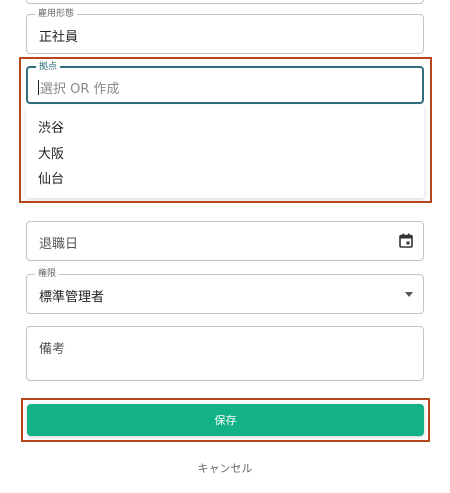 The image size is (450, 493). Describe the element at coordinates (225, 468) in the screenshot. I see `cancel-button: キャンセル` at that location.